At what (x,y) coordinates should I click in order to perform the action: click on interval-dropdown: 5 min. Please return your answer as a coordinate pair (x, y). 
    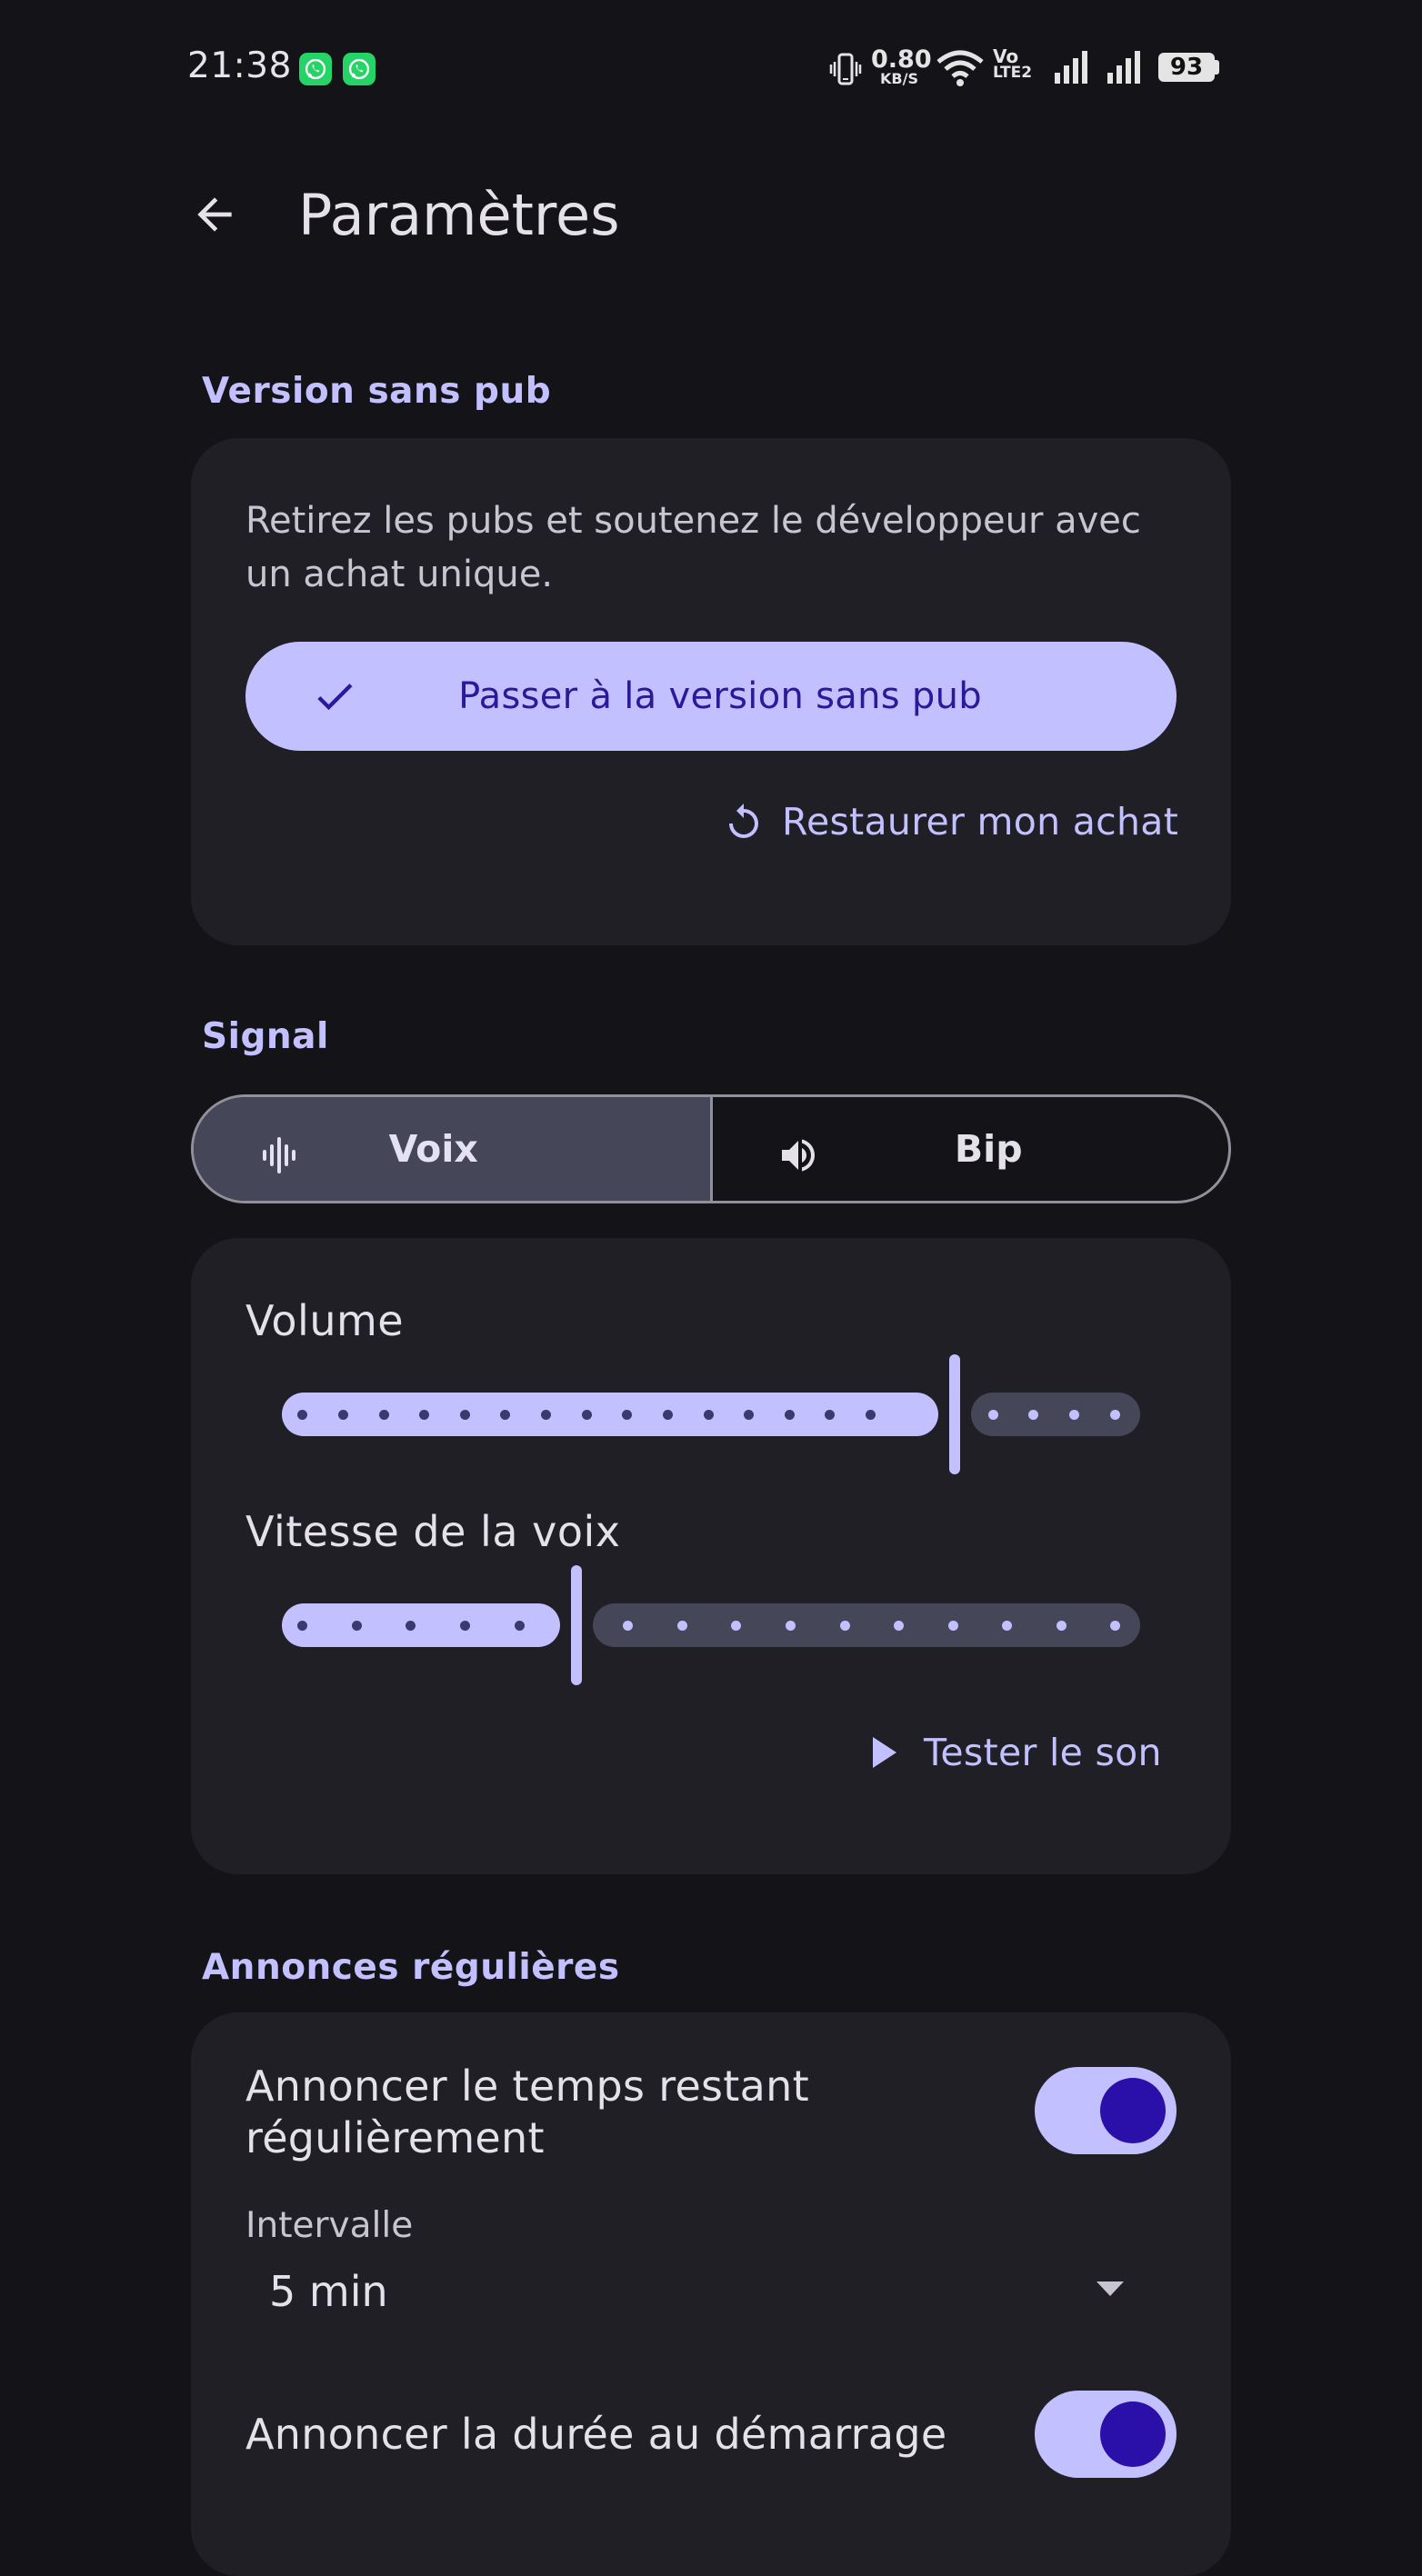
    Looking at the image, I should click on (700, 2290).